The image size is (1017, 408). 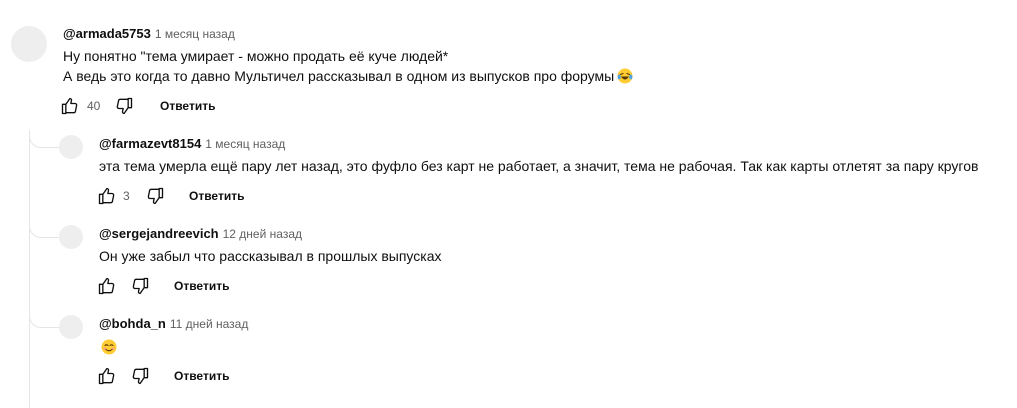 I want to click on comment-header: @armada5753 1 месяц назад, so click(x=149, y=34).